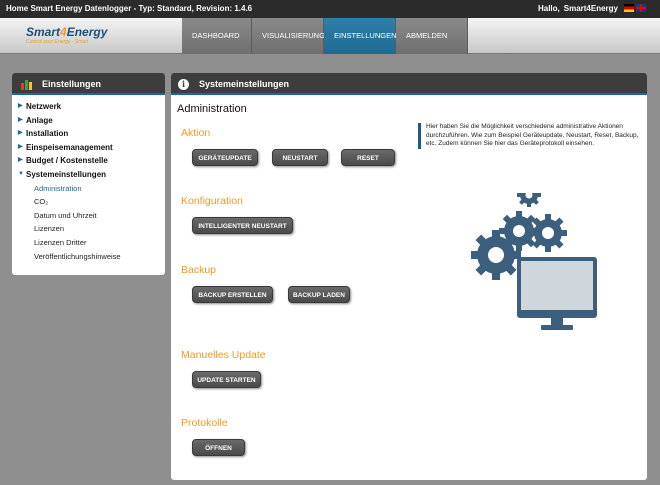 This screenshot has width=660, height=485. I want to click on sidebar-item-budget: ▶ Budget / Kostenstelle, so click(88, 161).